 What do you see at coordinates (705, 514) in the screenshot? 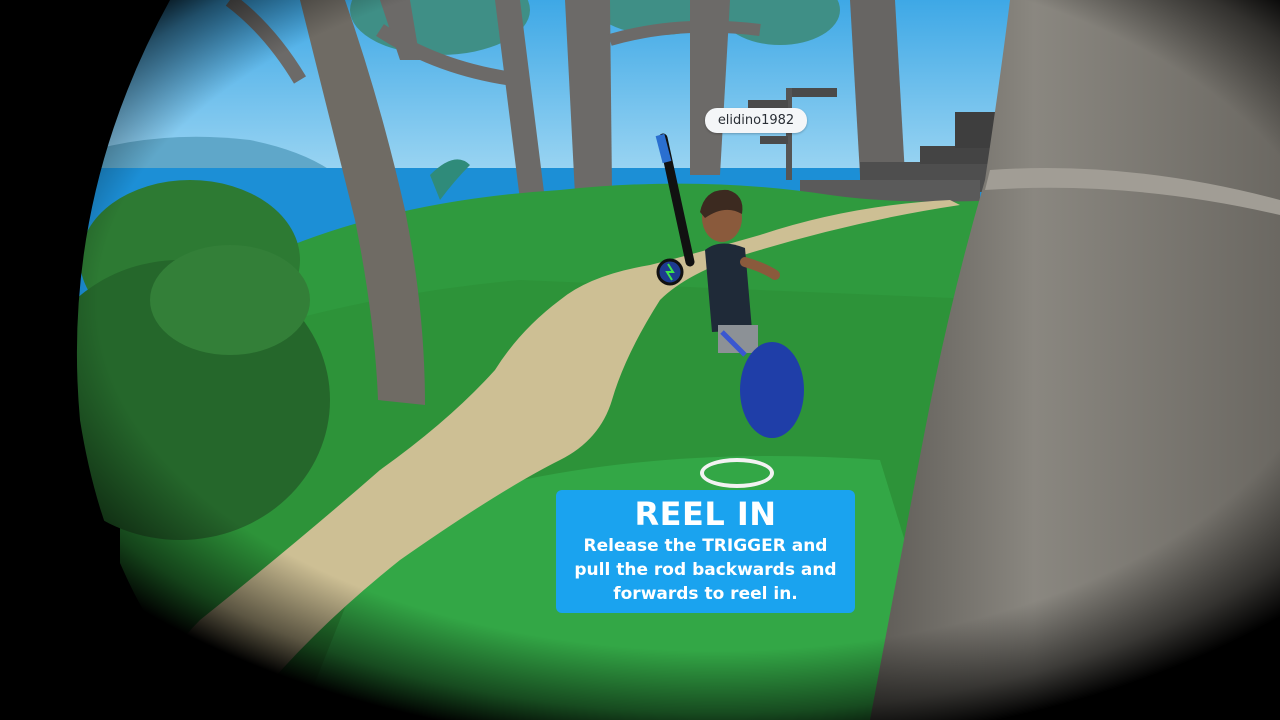
I see `instruction-title: REEL IN` at bounding box center [705, 514].